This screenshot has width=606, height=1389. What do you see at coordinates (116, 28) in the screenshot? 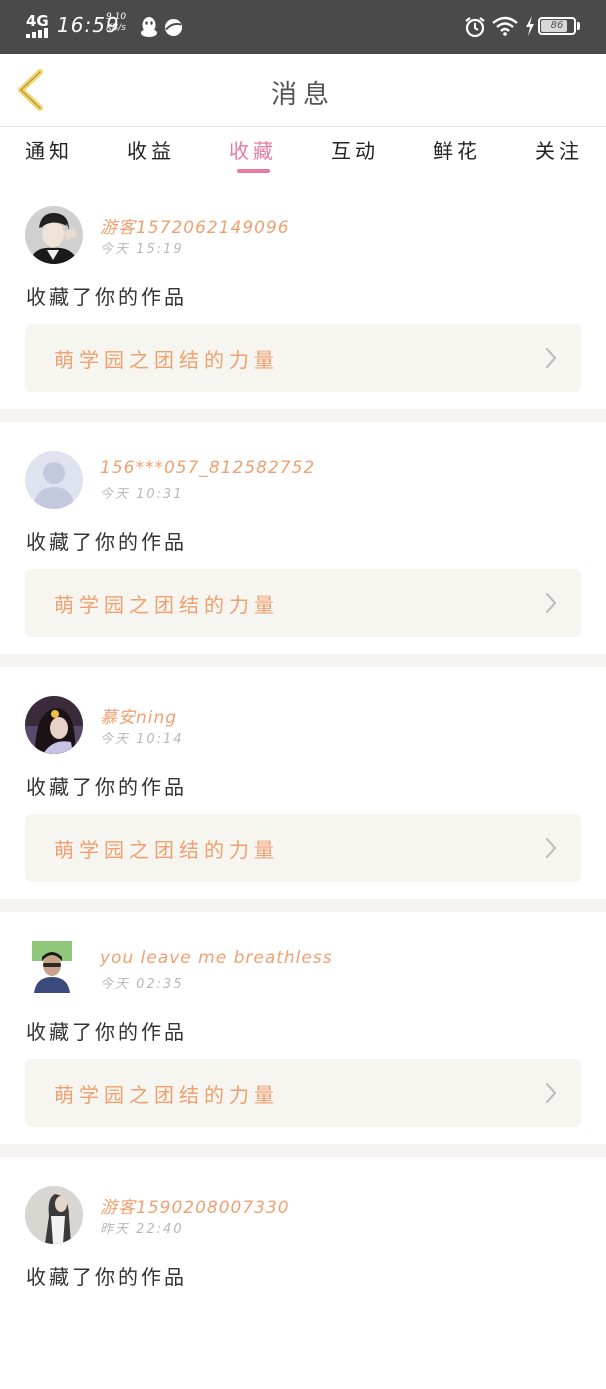
I see `network-speed-unit: KB/s` at bounding box center [116, 28].